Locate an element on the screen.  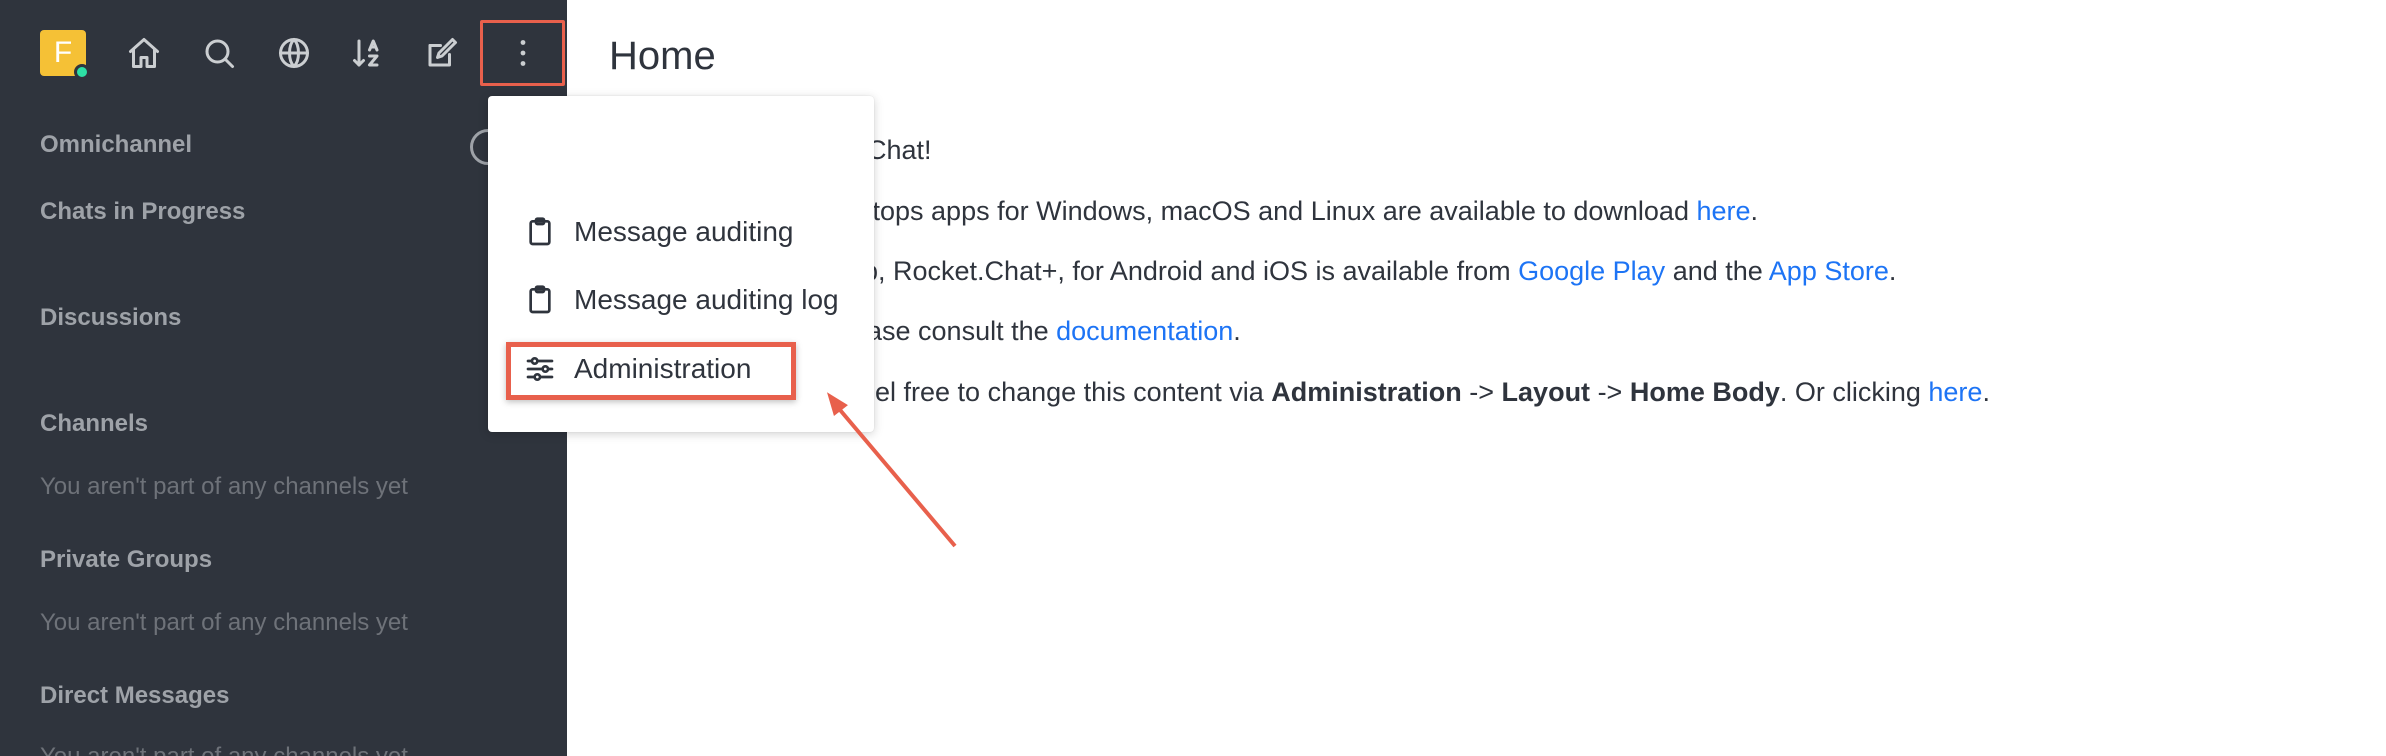
home-button is located at coordinates (144, 53).